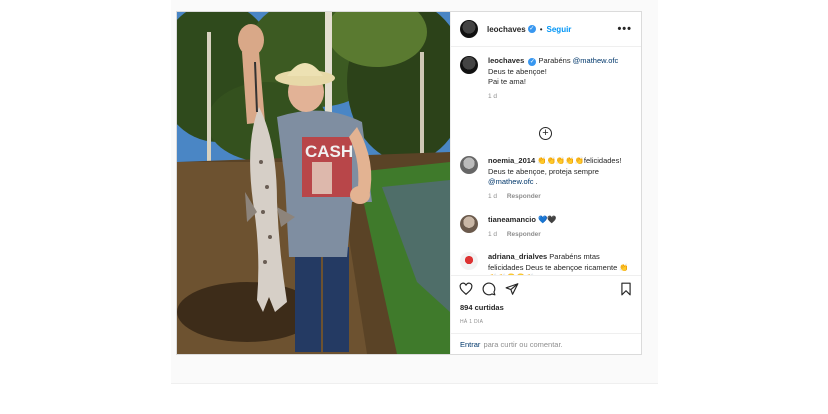  I want to click on author-username: leochaves, so click(506, 29).